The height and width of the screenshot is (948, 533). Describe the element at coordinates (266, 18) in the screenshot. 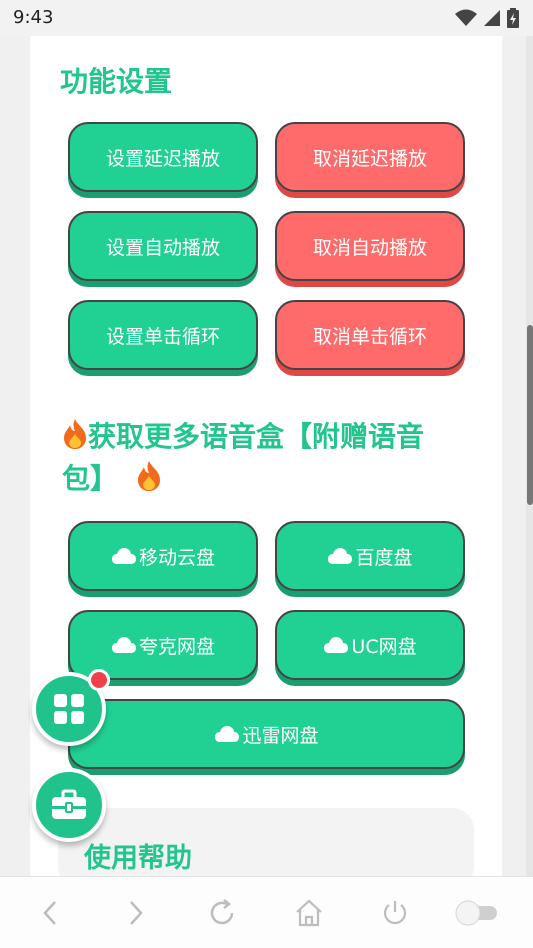

I see `status-bar: 9:43` at that location.